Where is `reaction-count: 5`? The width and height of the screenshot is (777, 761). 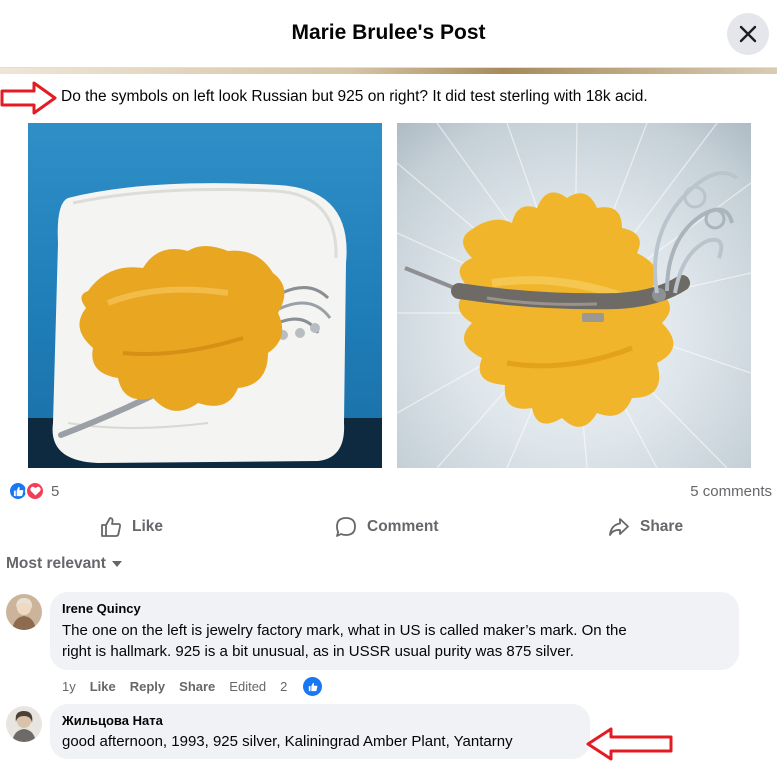
reaction-count: 5 is located at coordinates (55, 491).